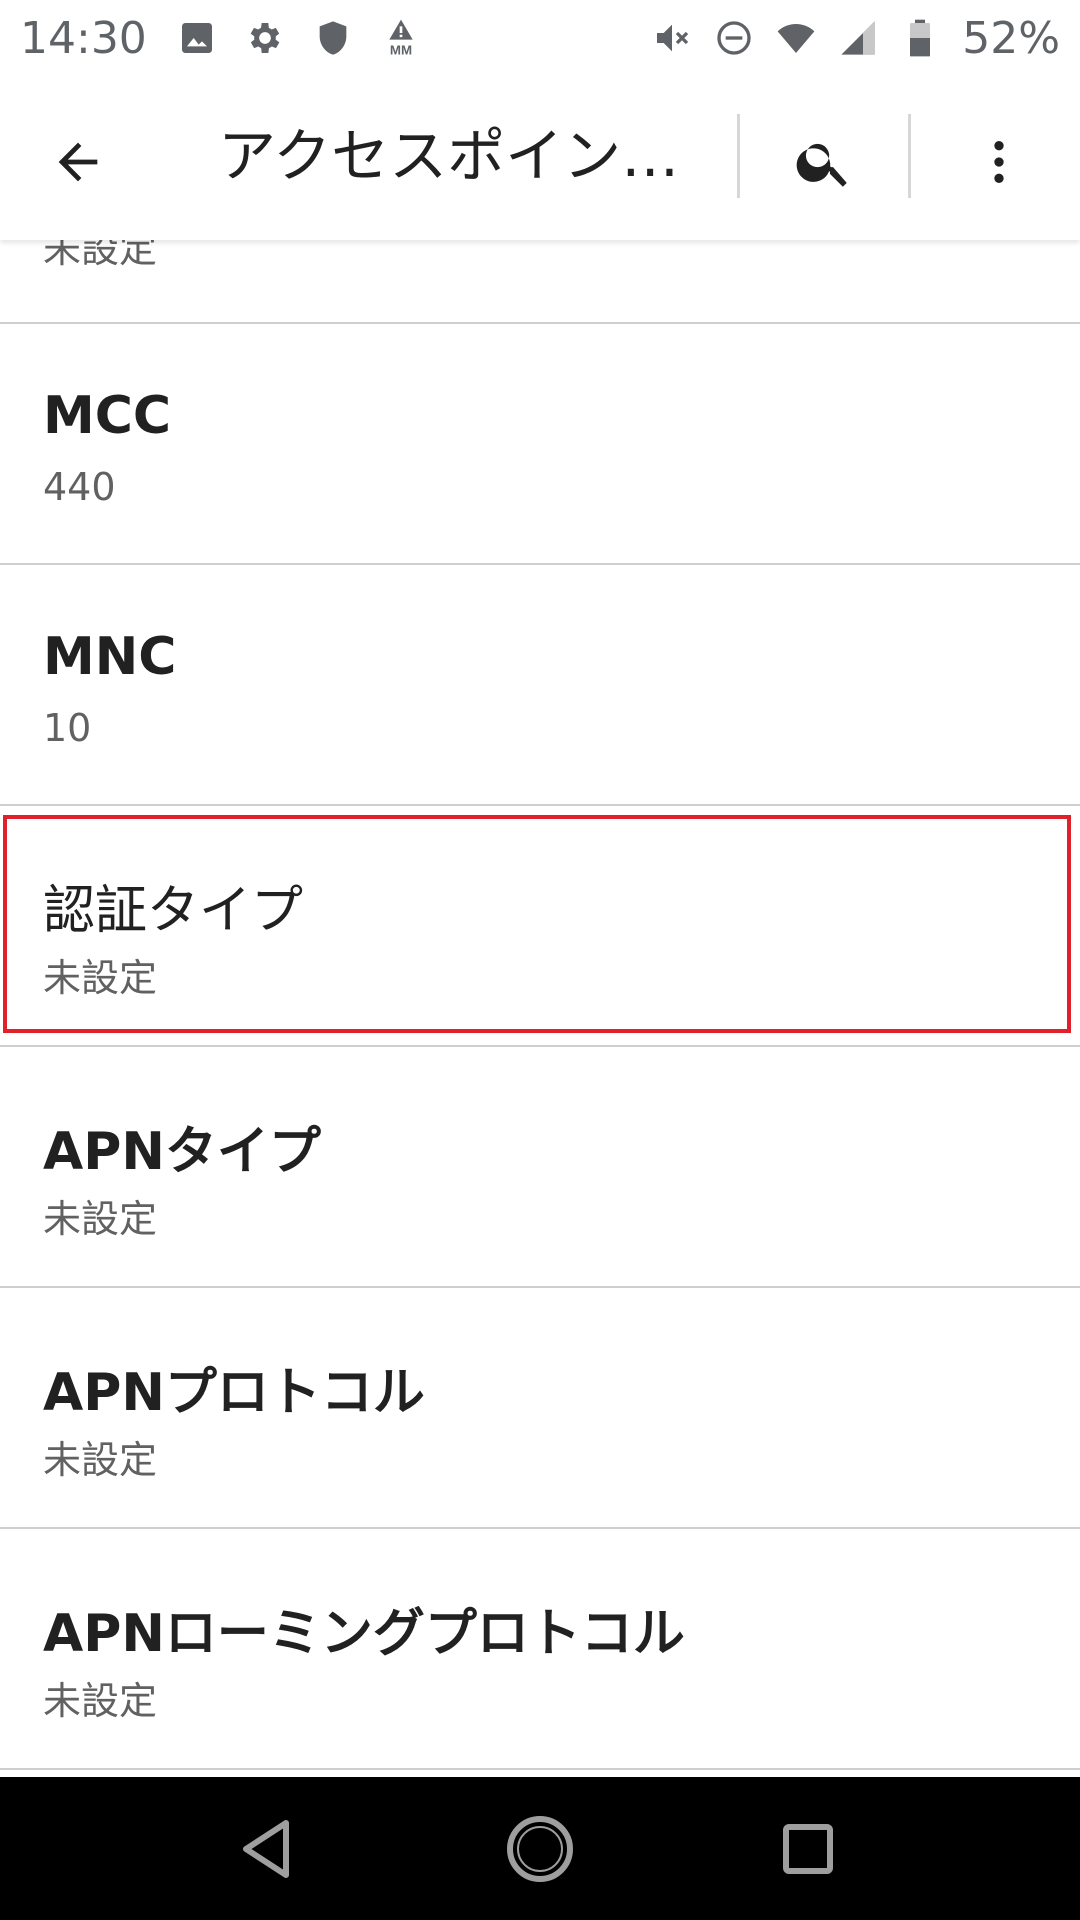  I want to click on status-bar: 14:30 MM 52%, so click(540, 38).